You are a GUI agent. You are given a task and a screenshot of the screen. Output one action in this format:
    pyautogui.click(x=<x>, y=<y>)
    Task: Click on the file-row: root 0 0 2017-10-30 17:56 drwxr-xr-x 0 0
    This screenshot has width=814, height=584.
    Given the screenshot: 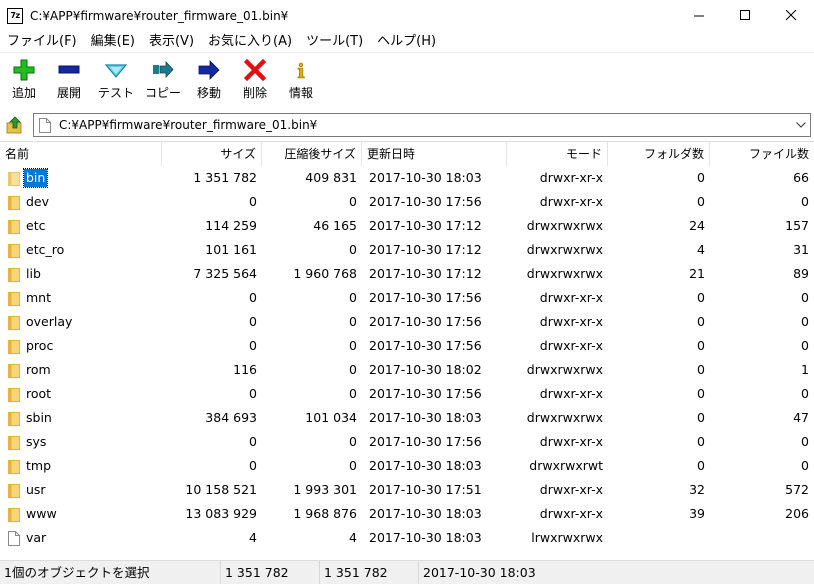 What is the action you would take?
    pyautogui.click(x=407, y=394)
    